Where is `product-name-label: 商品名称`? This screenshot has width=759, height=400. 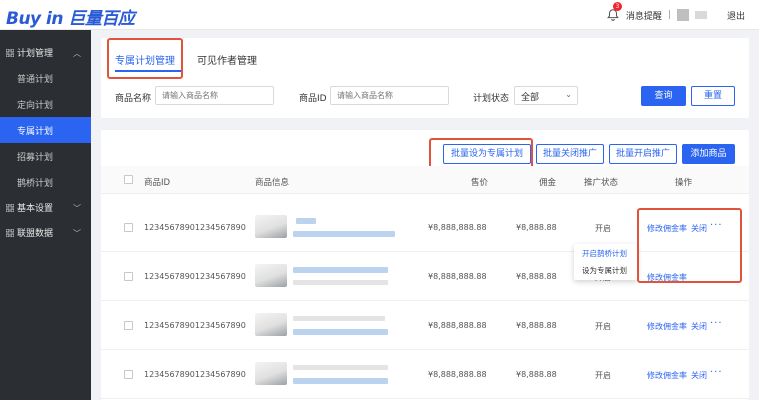
product-name-label: 商品名称 is located at coordinates (133, 99).